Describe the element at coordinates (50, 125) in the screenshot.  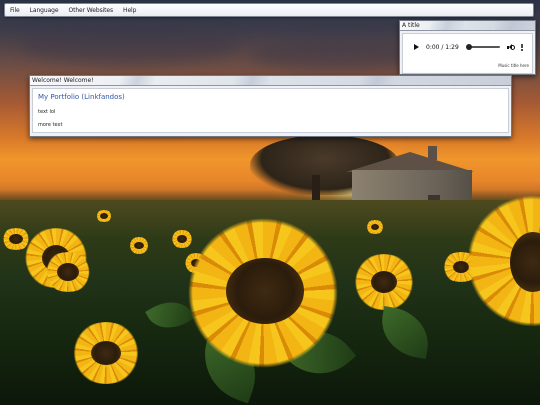
I see `body-text-line: more text` at that location.